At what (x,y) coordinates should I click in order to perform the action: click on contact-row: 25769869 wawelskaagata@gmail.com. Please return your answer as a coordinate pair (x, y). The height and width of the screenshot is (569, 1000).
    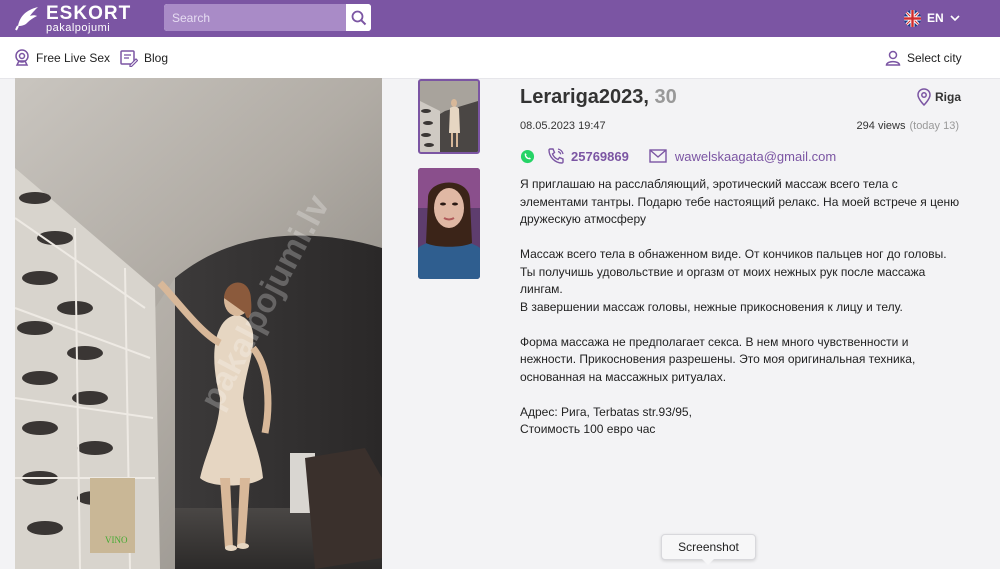
    Looking at the image, I should click on (678, 156).